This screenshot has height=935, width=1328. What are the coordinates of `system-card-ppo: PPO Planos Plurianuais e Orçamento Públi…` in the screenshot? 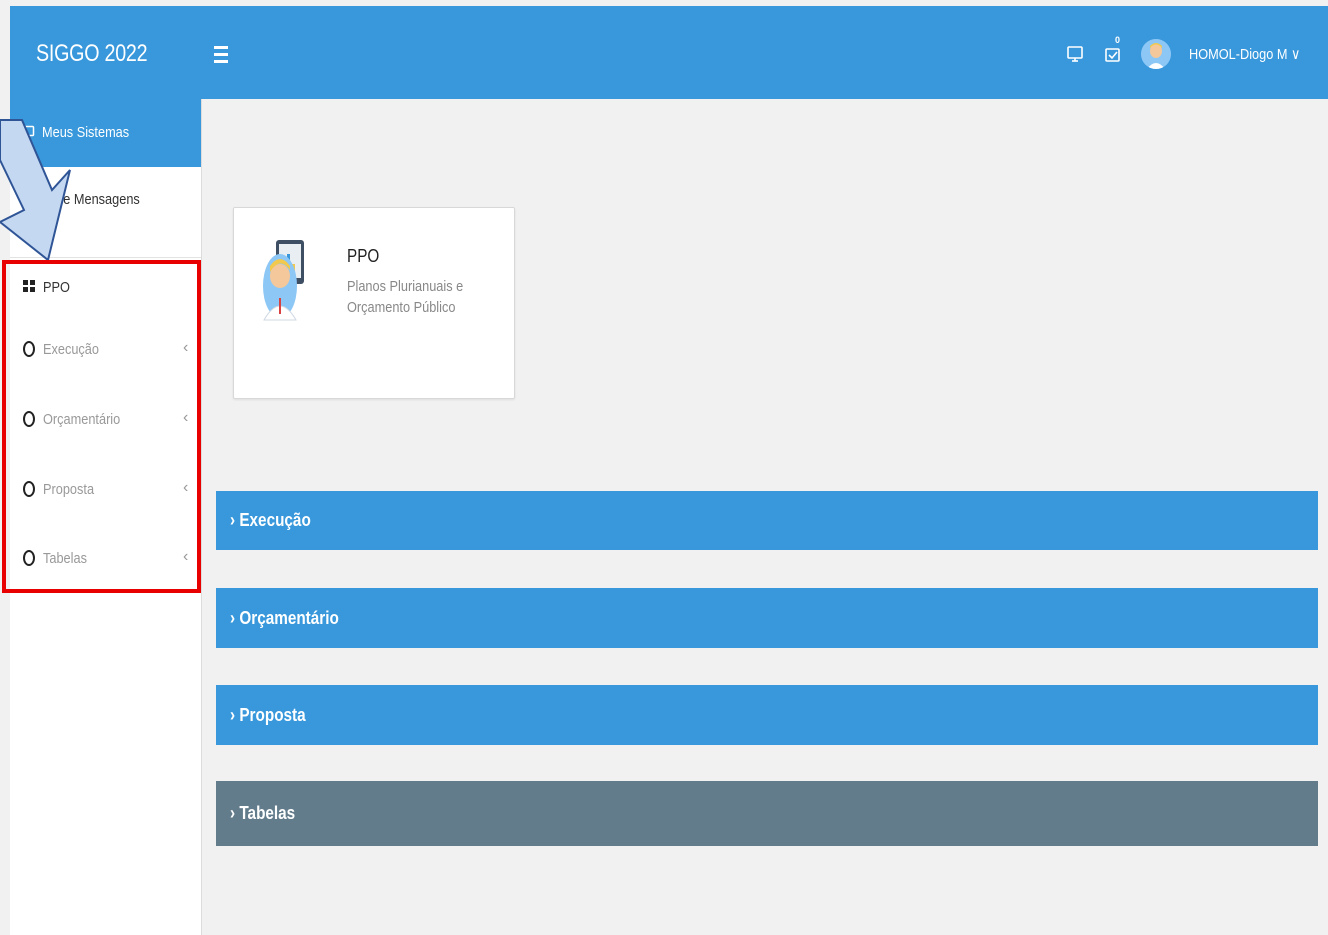 It's located at (374, 303).